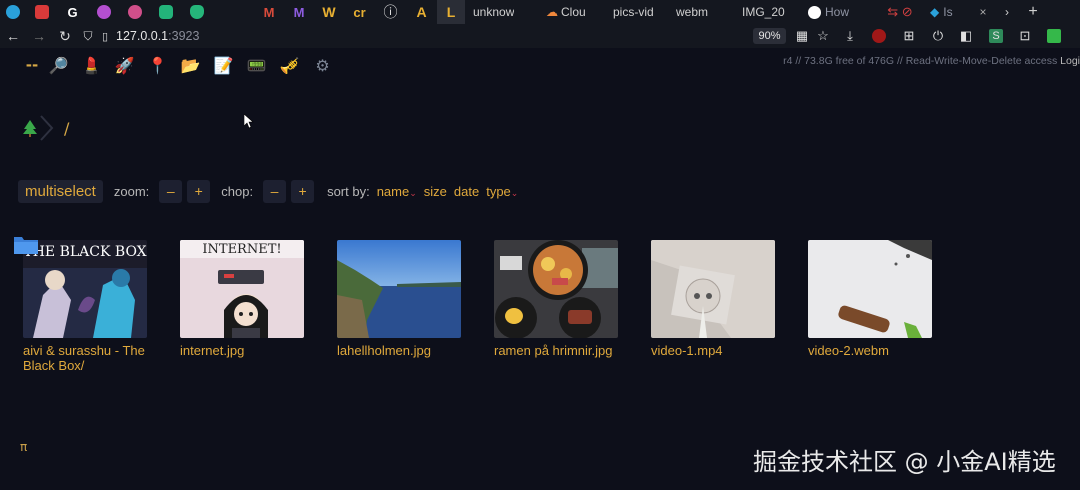 The width and height of the screenshot is (1080, 490). I want to click on telegram-icon, so click(13, 12).